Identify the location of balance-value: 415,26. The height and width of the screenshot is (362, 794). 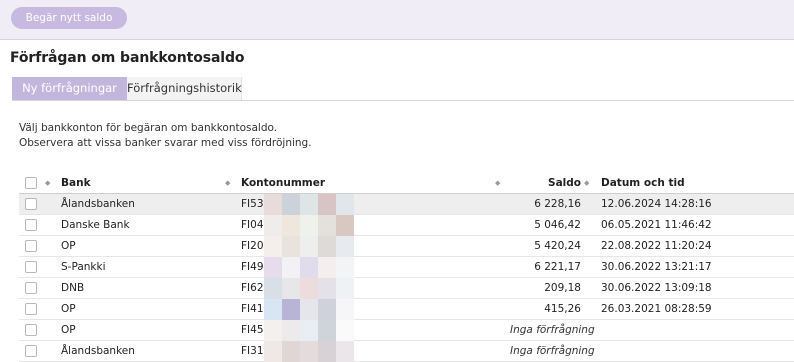
(562, 309).